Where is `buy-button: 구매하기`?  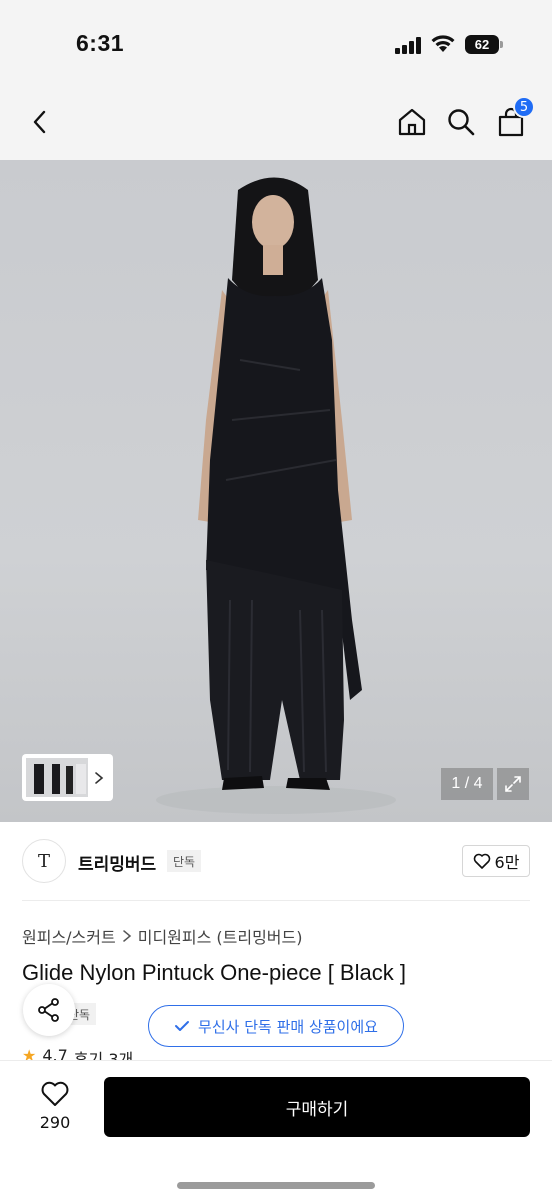 buy-button: 구매하기 is located at coordinates (317, 1107).